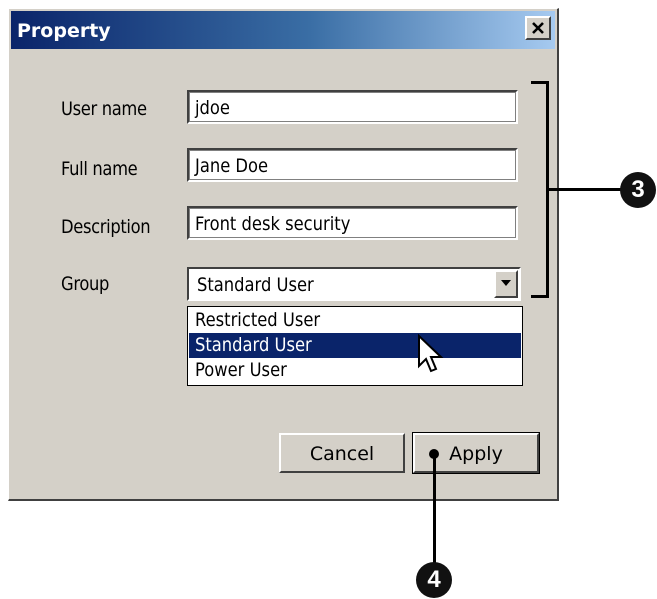 The image size is (657, 599). I want to click on chevron-down-icon, so click(506, 283).